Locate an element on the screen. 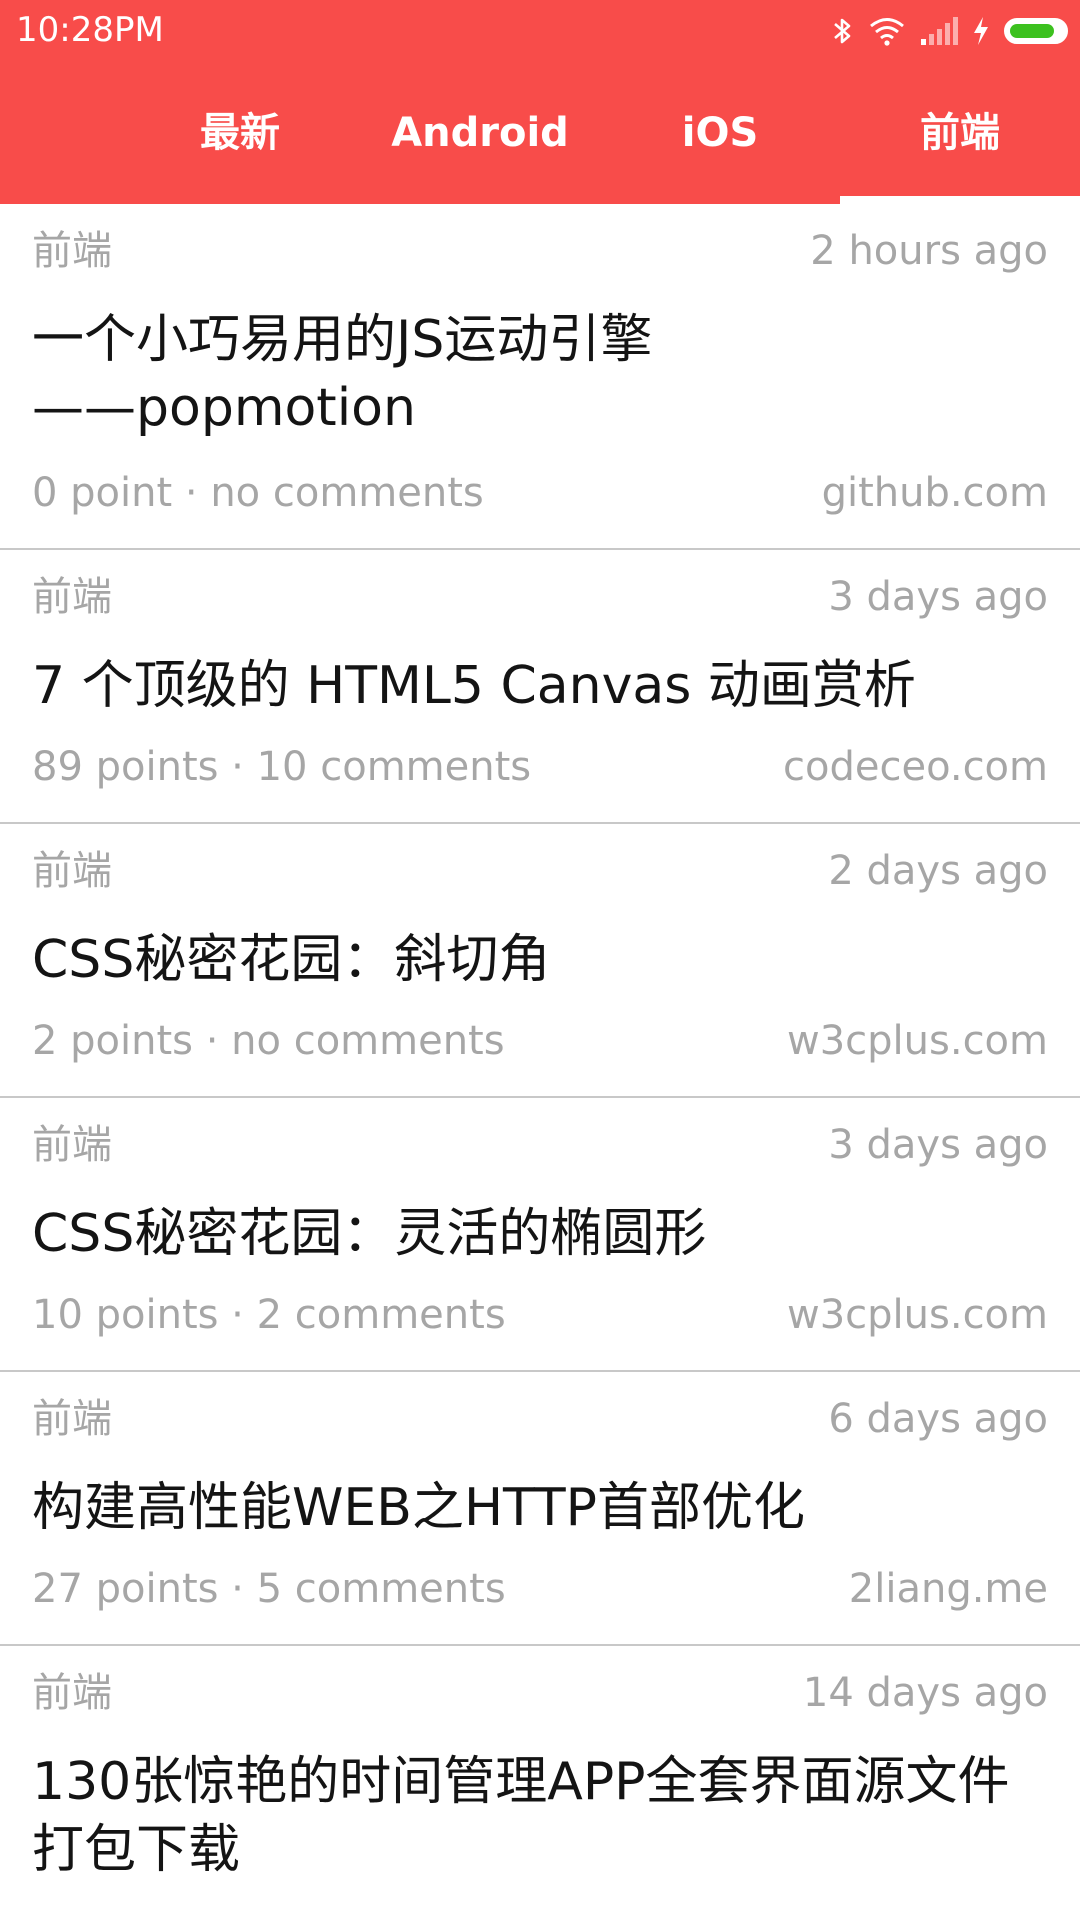 This screenshot has width=1080, height=1920. tab-hot: 热门 is located at coordinates (19, 133).